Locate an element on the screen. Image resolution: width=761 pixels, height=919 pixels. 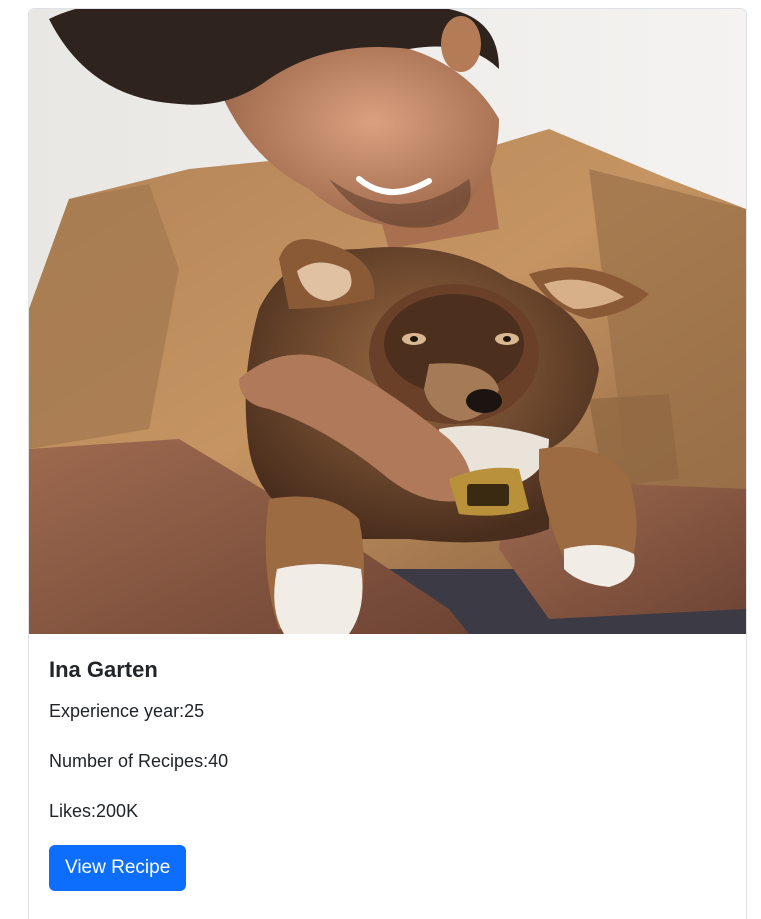
likes-value: 200K is located at coordinates (117, 811).